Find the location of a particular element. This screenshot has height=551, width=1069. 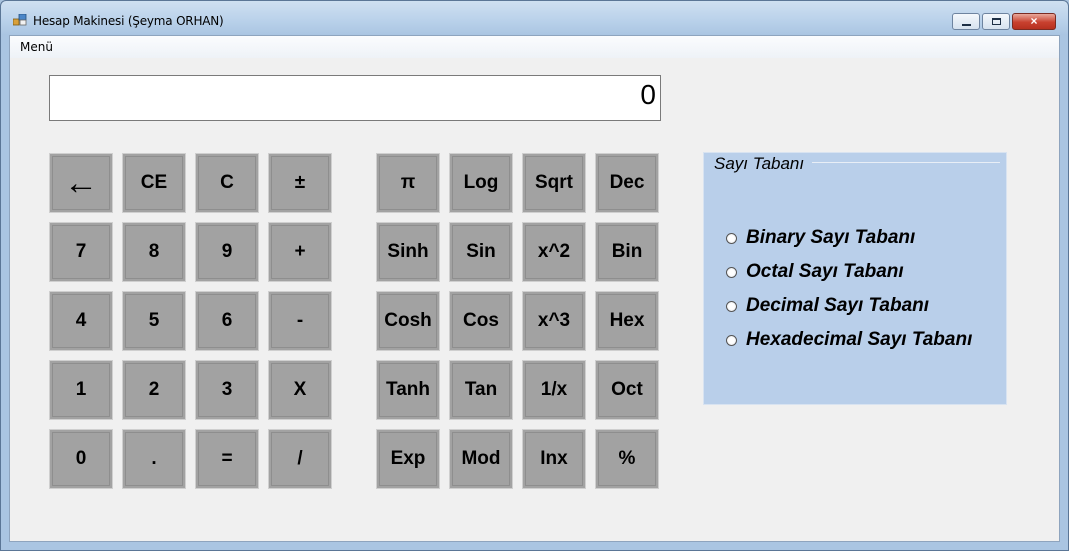

sci-button-r1c1: Sin is located at coordinates (481, 252).